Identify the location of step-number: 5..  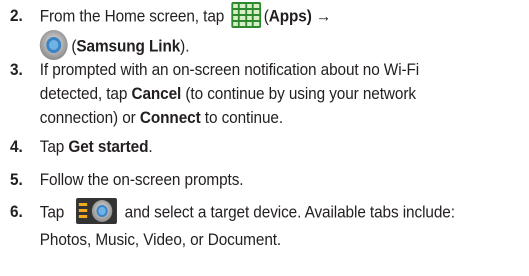
(16, 180).